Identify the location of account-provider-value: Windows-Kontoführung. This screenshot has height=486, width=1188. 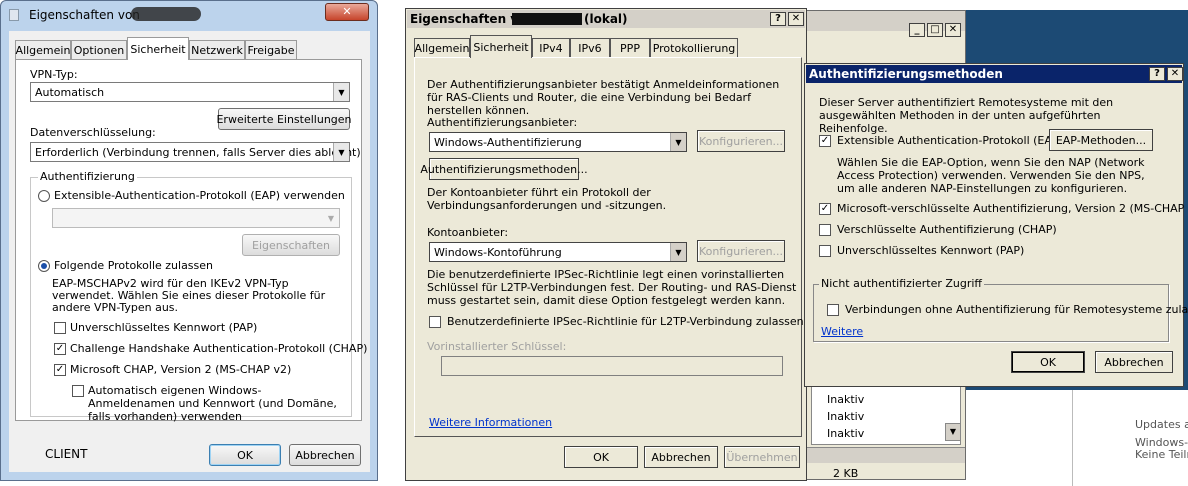
(498, 252).